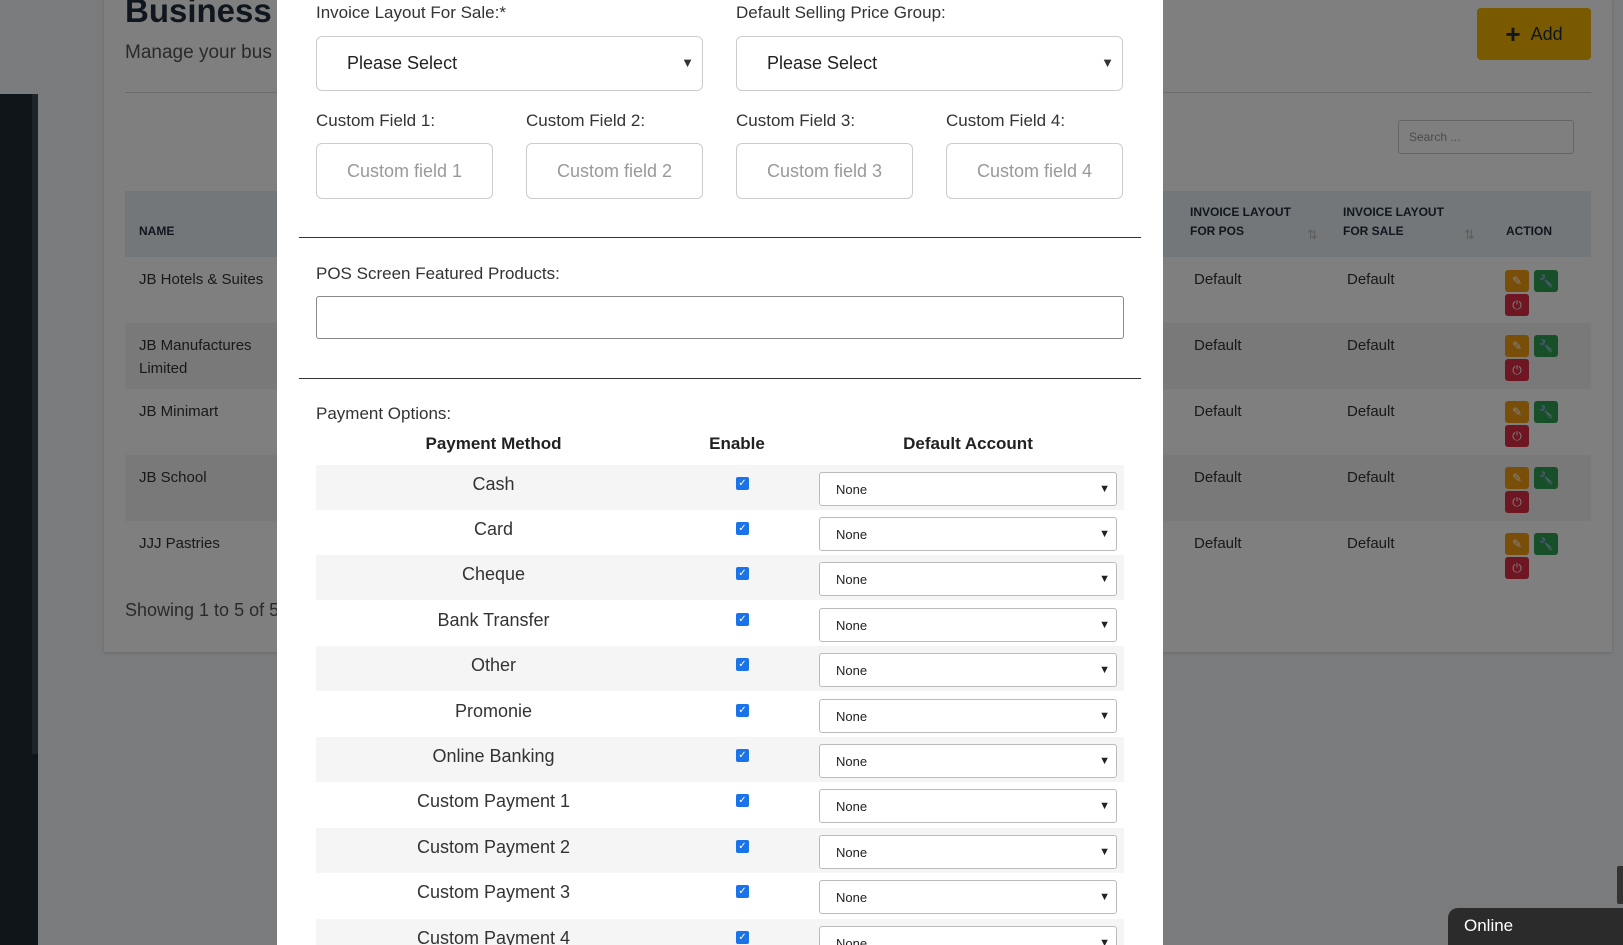 Image resolution: width=1623 pixels, height=945 pixels. I want to click on custom-field-2-input: Custom field 2, so click(614, 171).